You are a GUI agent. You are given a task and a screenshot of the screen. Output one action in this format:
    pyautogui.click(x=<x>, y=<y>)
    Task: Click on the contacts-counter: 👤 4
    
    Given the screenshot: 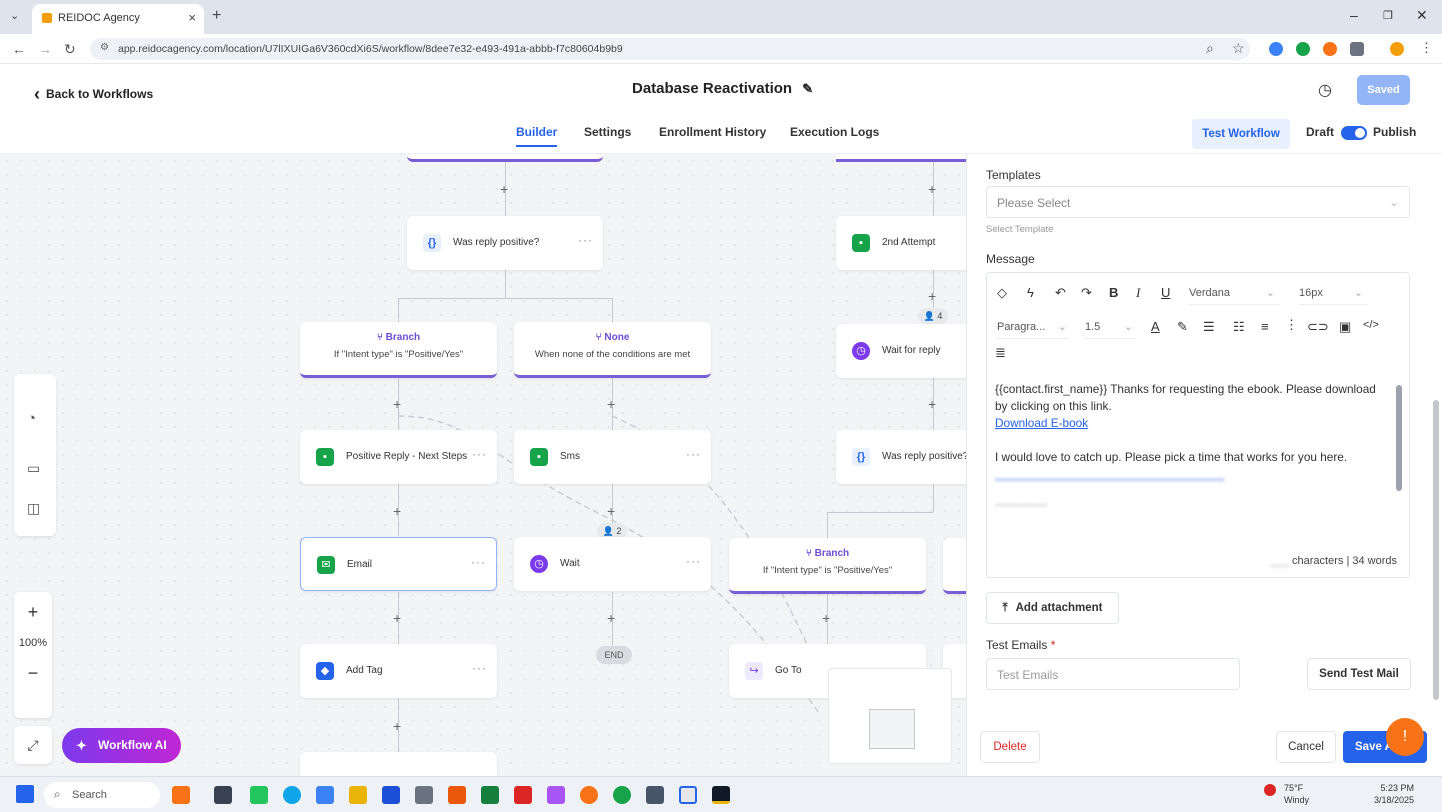 What is the action you would take?
    pyautogui.click(x=933, y=316)
    